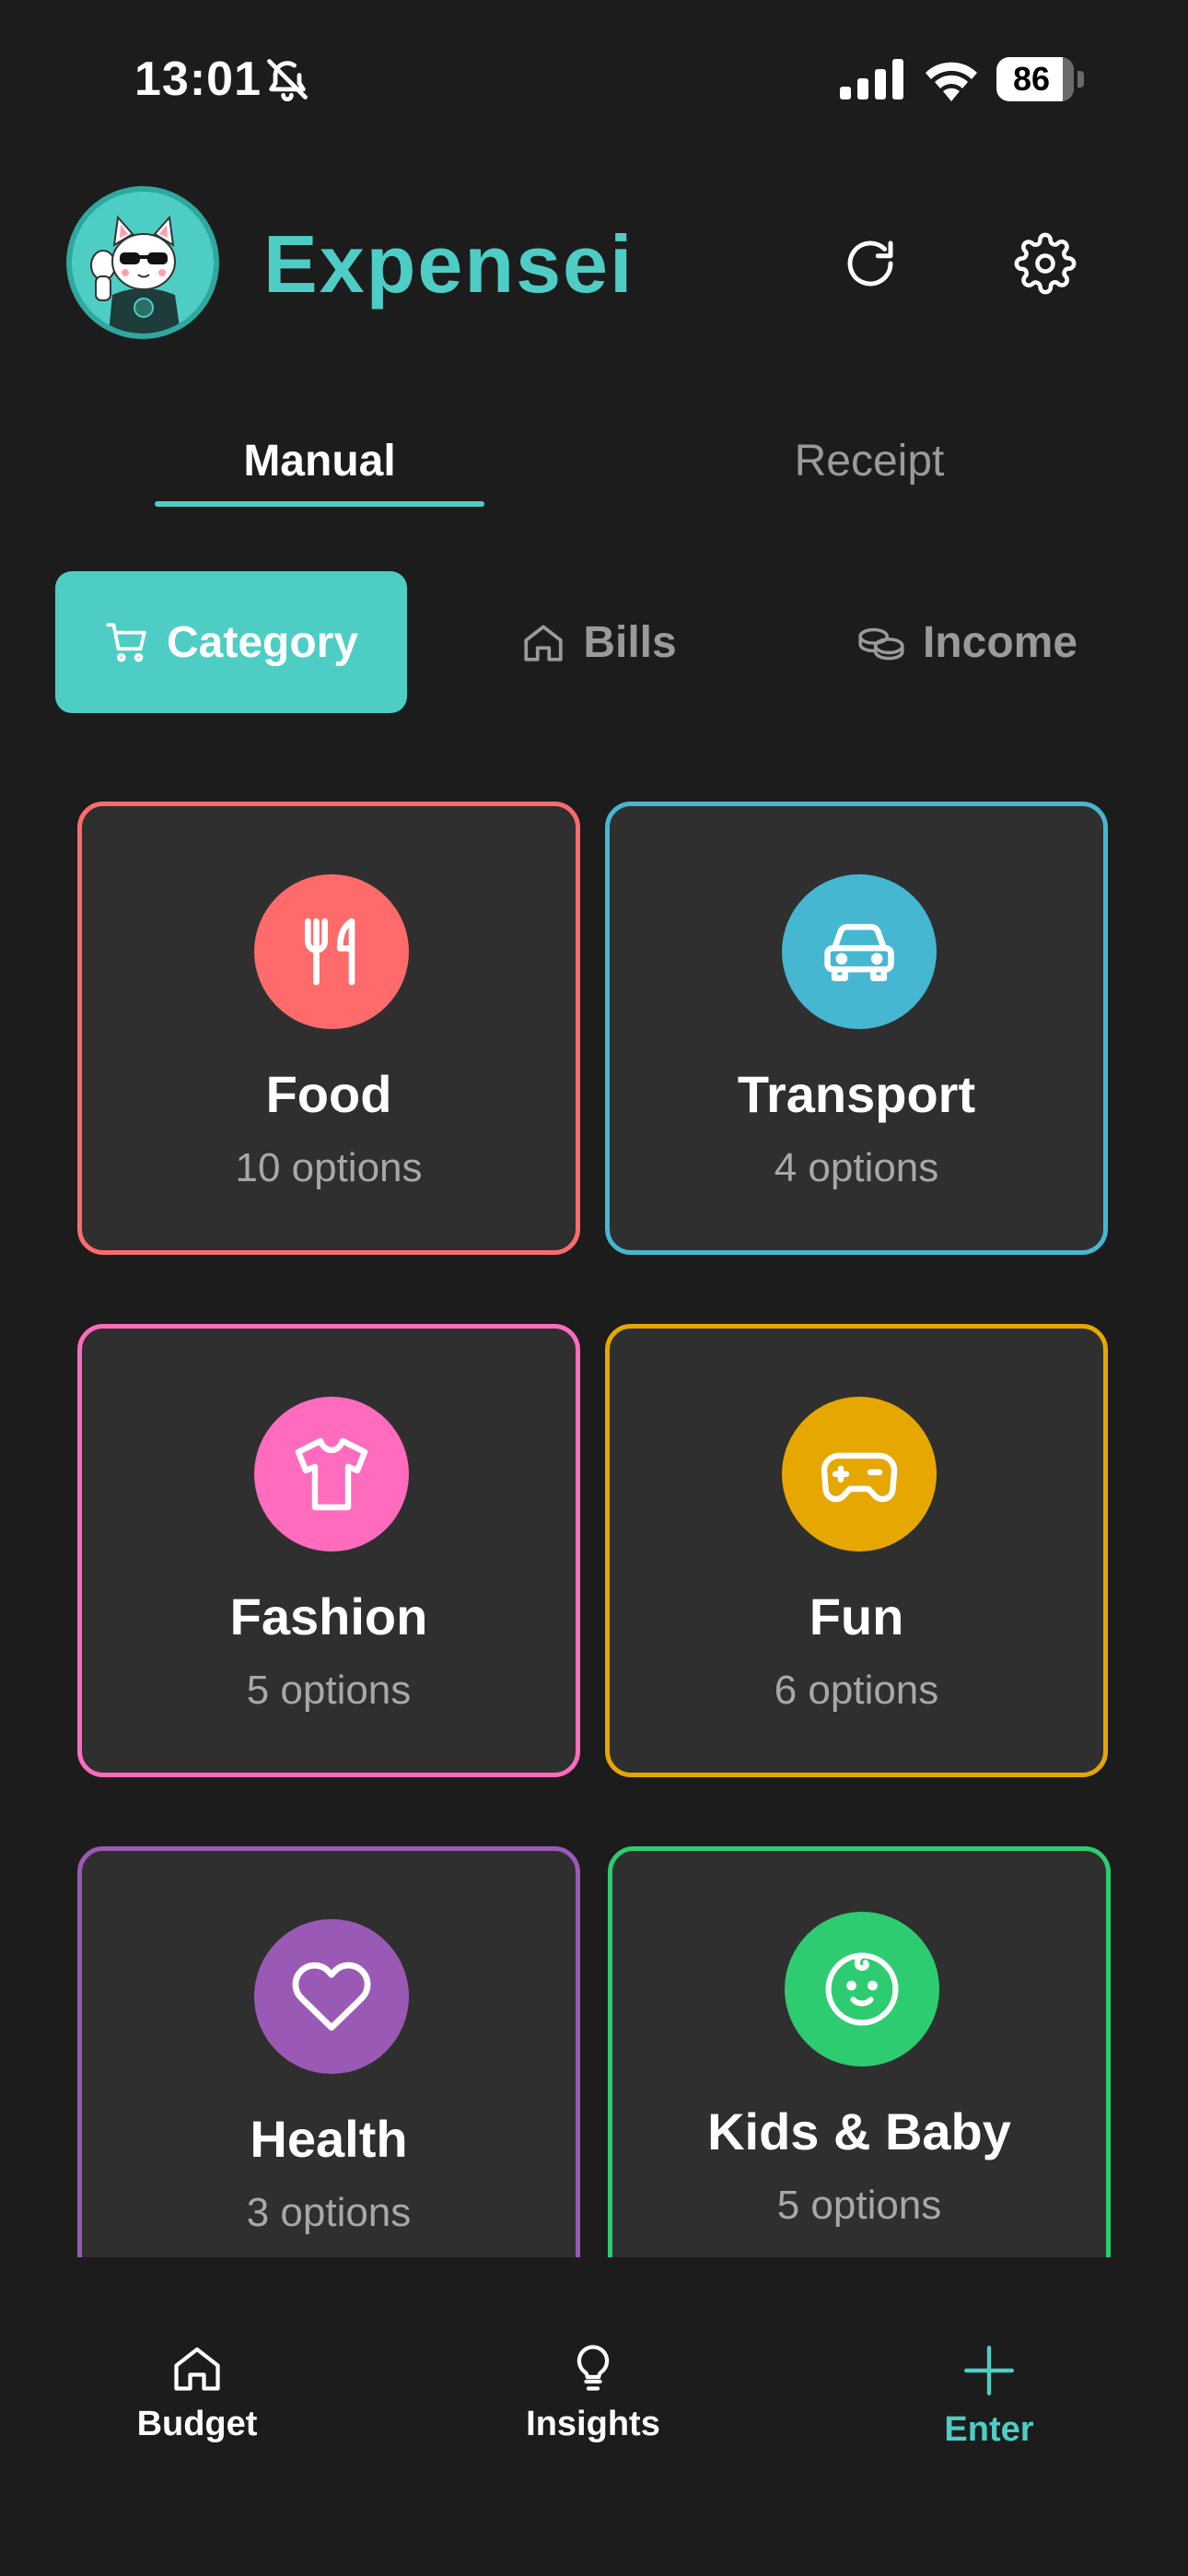 This screenshot has height=2576, width=1188. Describe the element at coordinates (287, 80) in the screenshot. I see `bell-off-icon` at that location.